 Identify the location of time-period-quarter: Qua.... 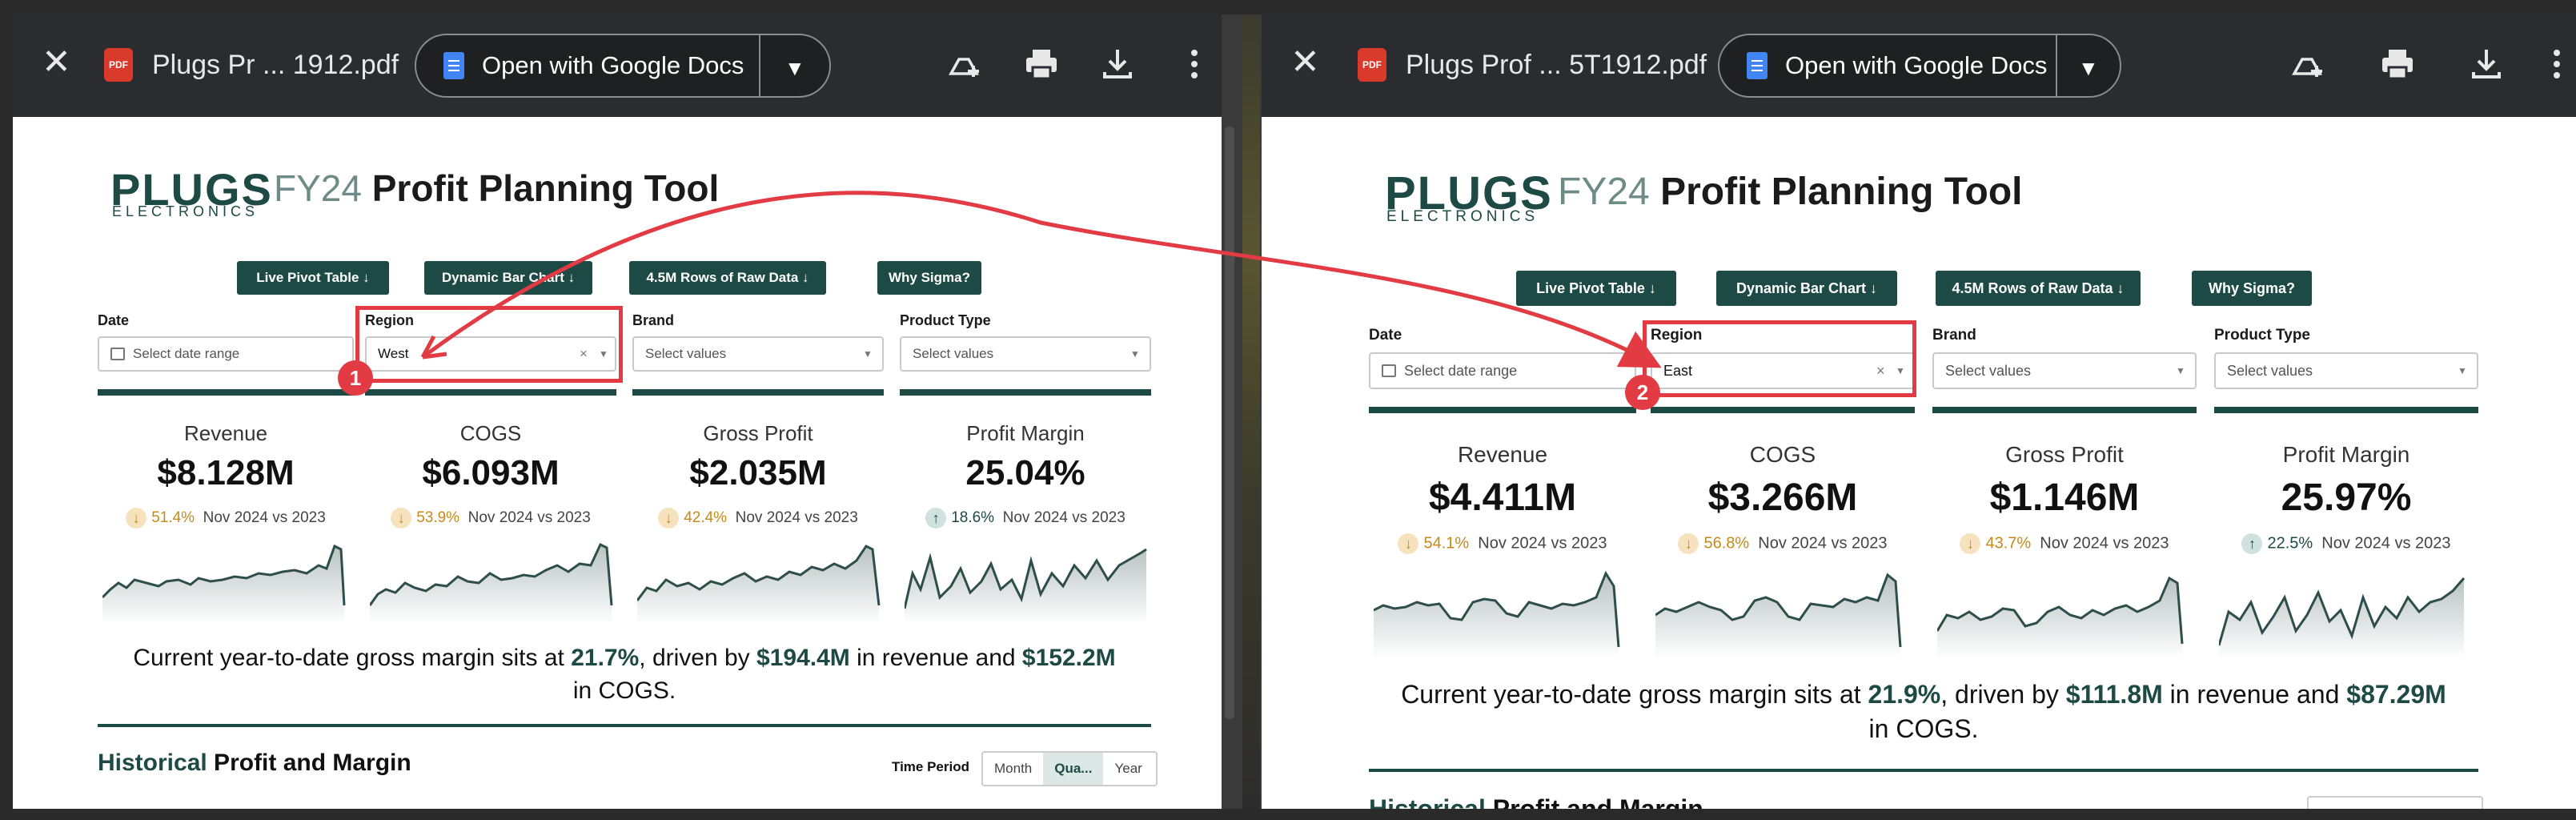
(1073, 769).